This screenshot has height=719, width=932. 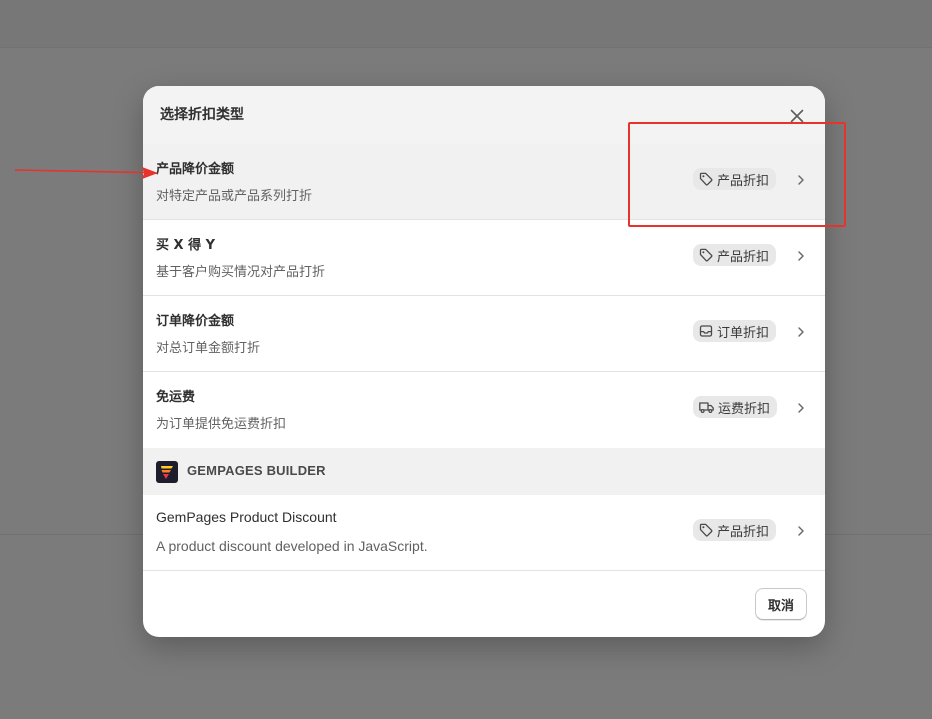 I want to click on option-buy-x-get-y: 买 X 得 Y 基于客户购买情况对产品打折 产品折扣, so click(x=484, y=258).